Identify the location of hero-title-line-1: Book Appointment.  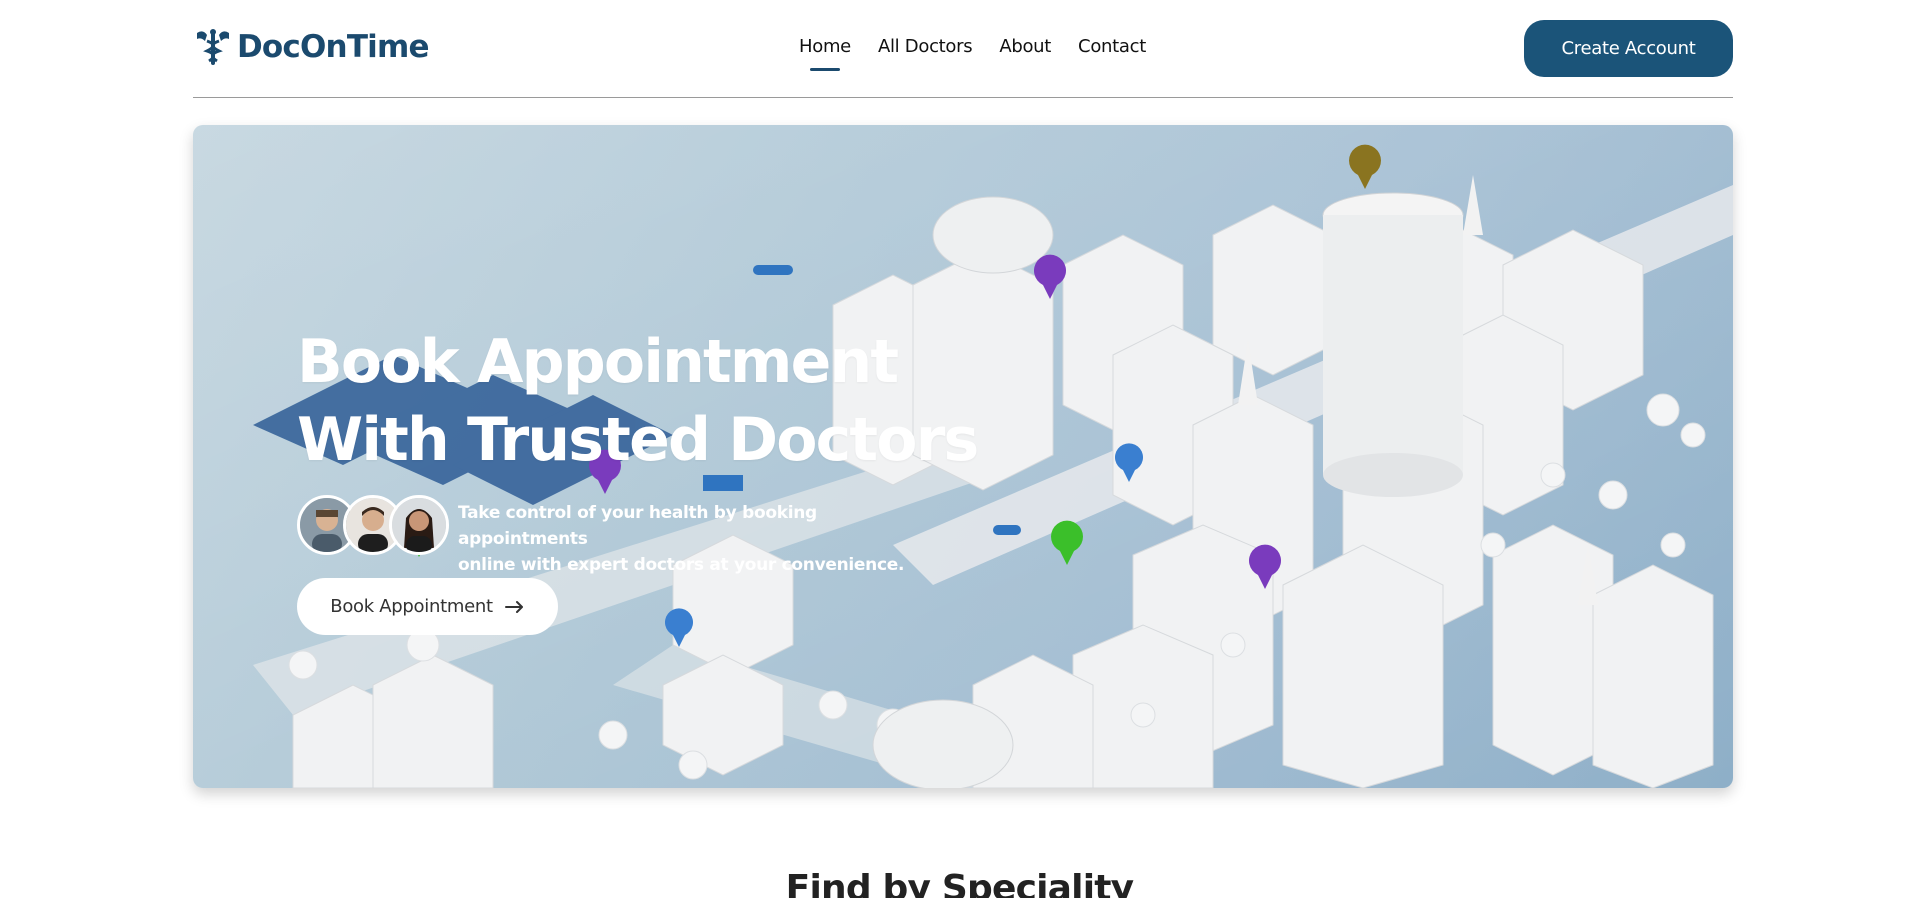
(598, 362).